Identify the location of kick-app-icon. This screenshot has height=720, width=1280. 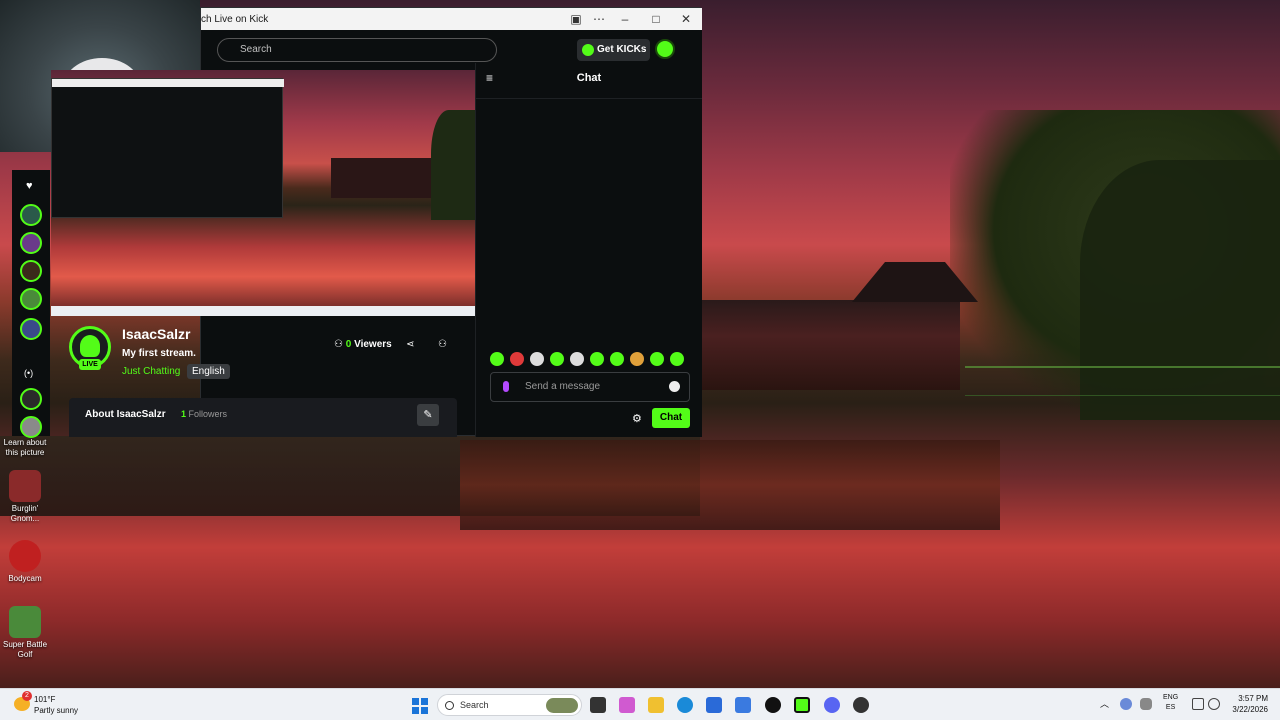
(802, 705).